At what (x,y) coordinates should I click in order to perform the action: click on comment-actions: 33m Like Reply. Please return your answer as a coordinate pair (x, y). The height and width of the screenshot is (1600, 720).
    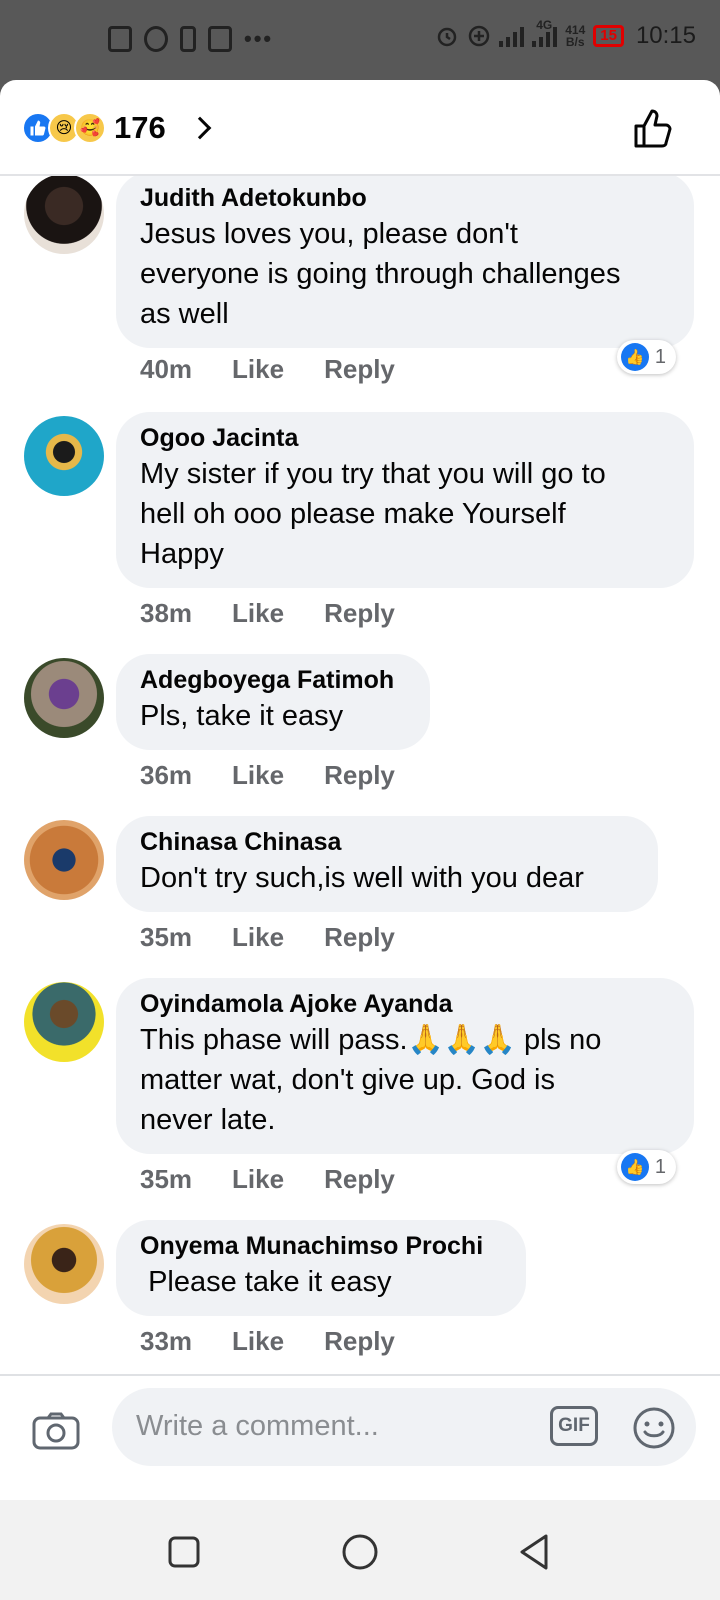
    Looking at the image, I should click on (267, 1341).